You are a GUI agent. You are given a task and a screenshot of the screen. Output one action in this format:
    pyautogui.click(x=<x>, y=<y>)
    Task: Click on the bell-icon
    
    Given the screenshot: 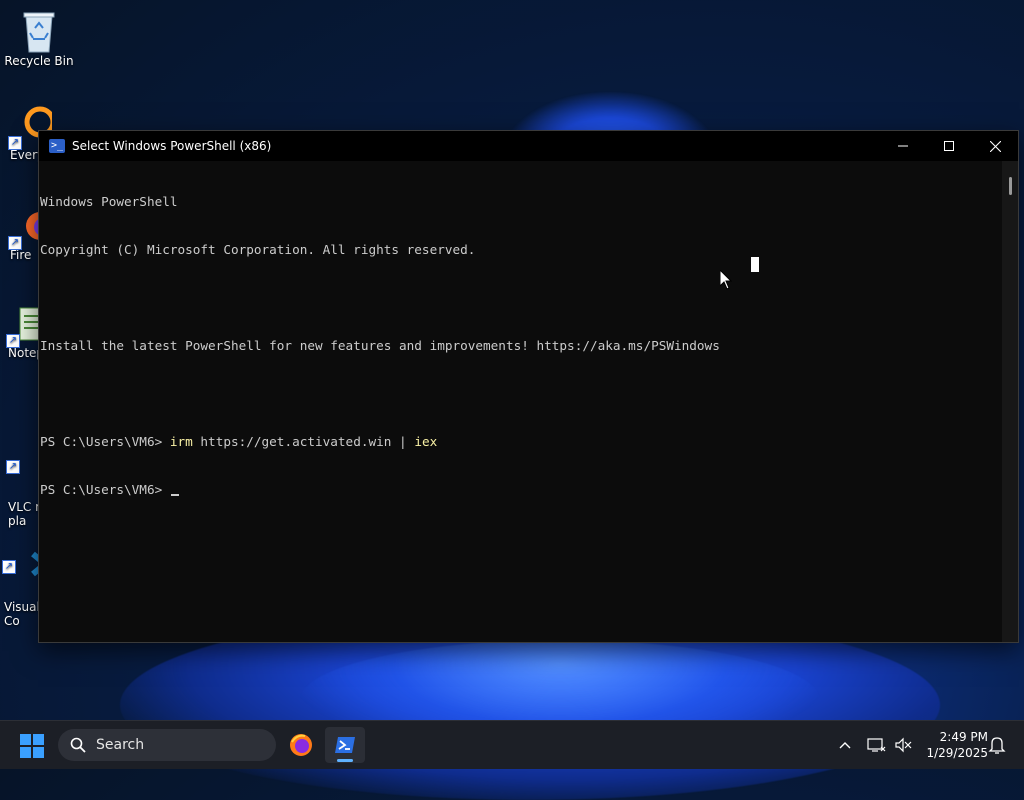 What is the action you would take?
    pyautogui.click(x=997, y=745)
    